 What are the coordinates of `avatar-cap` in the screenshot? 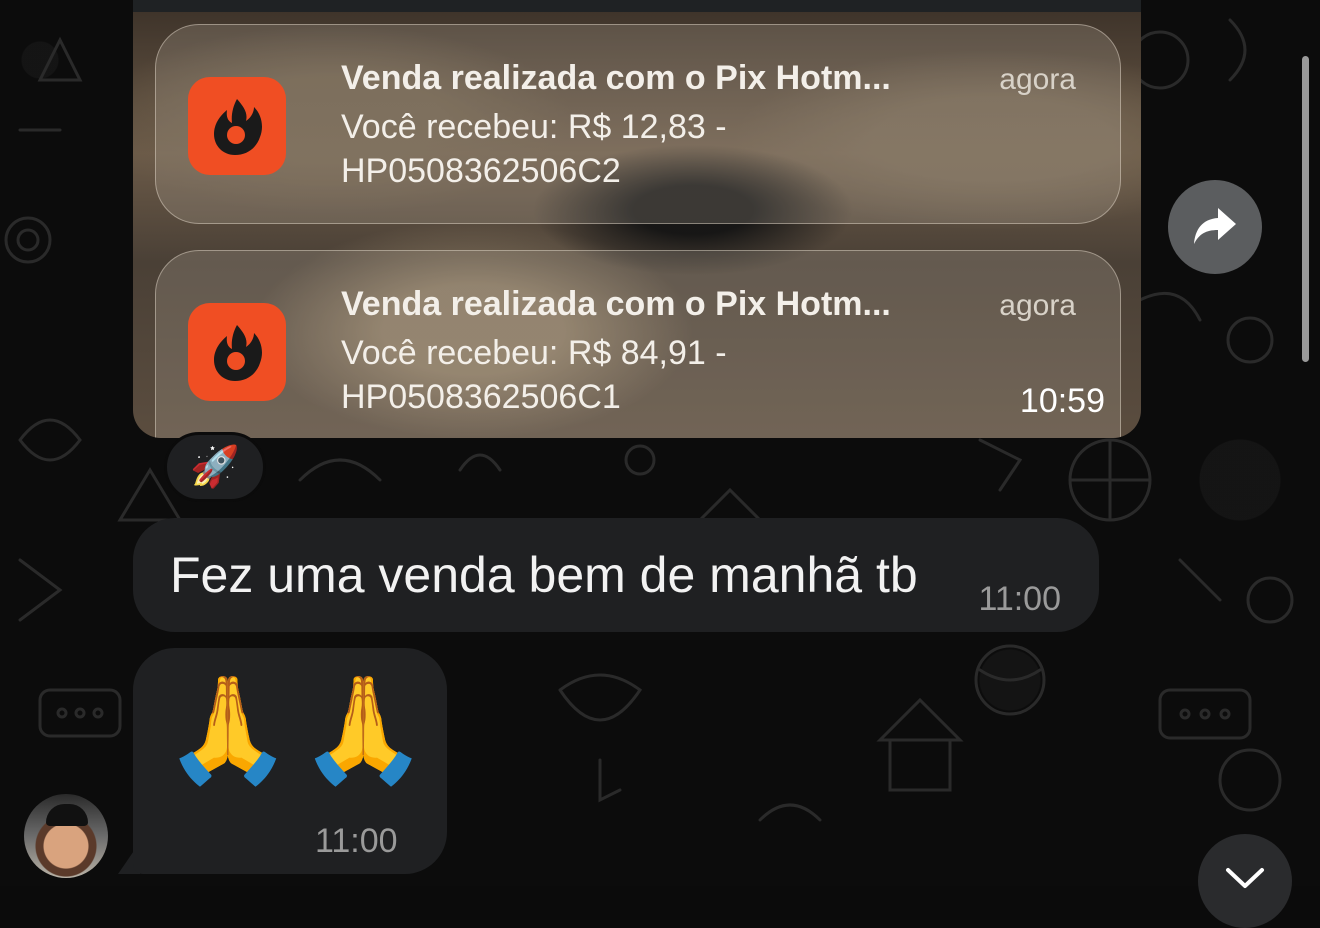 It's located at (67, 815).